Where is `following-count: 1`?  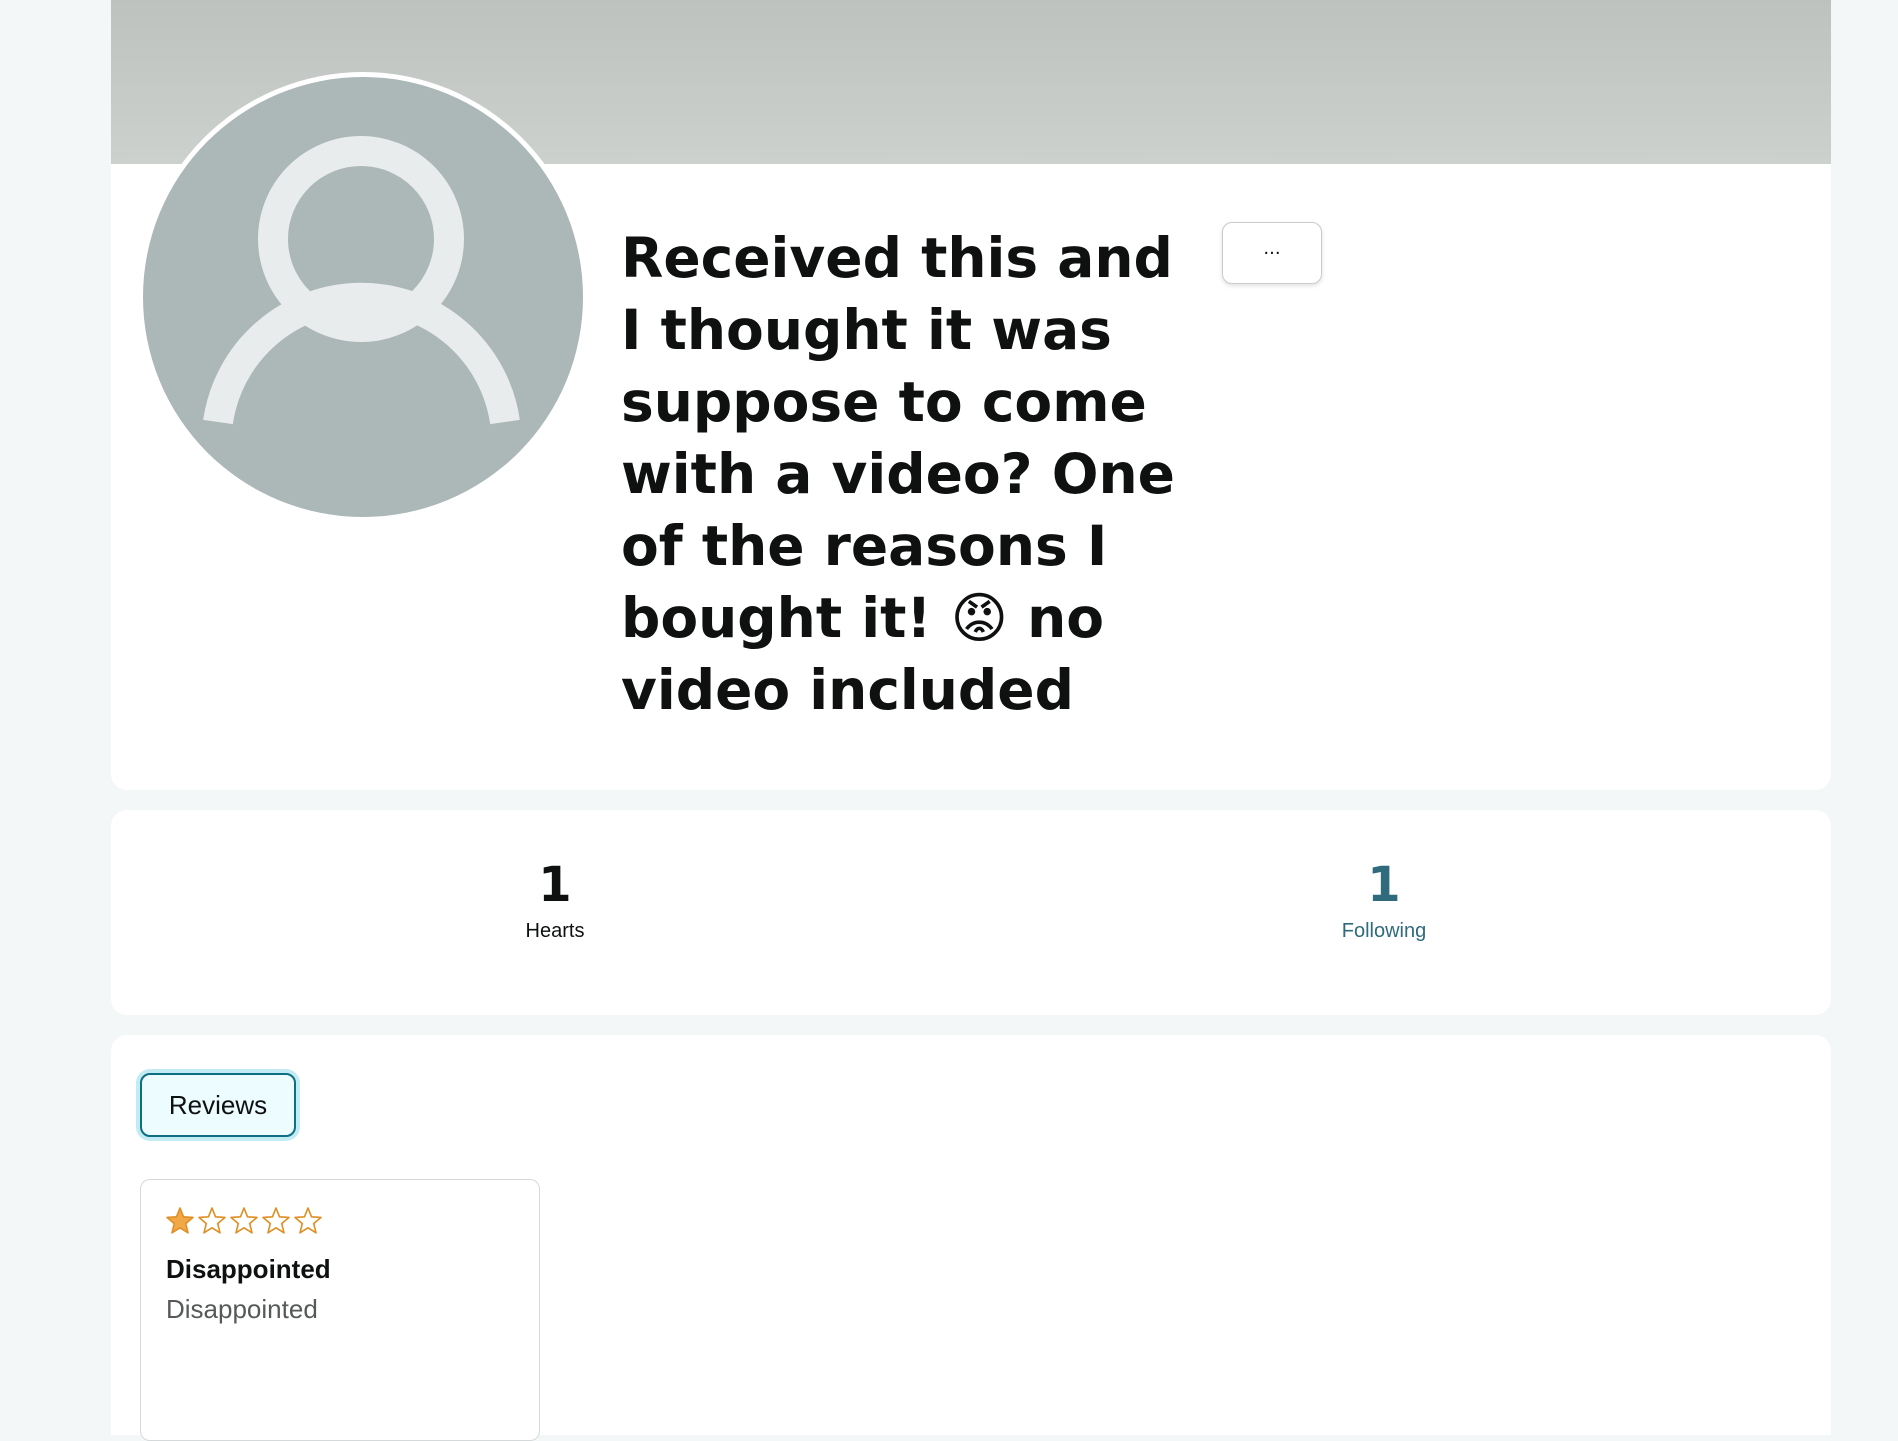 following-count: 1 is located at coordinates (1384, 885).